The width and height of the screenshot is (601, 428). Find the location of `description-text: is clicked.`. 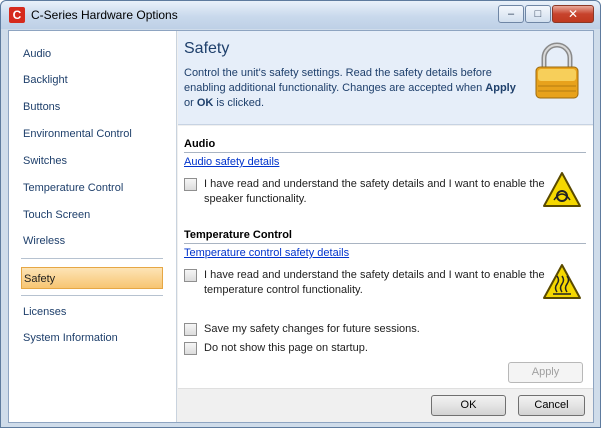

description-text: is clicked. is located at coordinates (239, 103).